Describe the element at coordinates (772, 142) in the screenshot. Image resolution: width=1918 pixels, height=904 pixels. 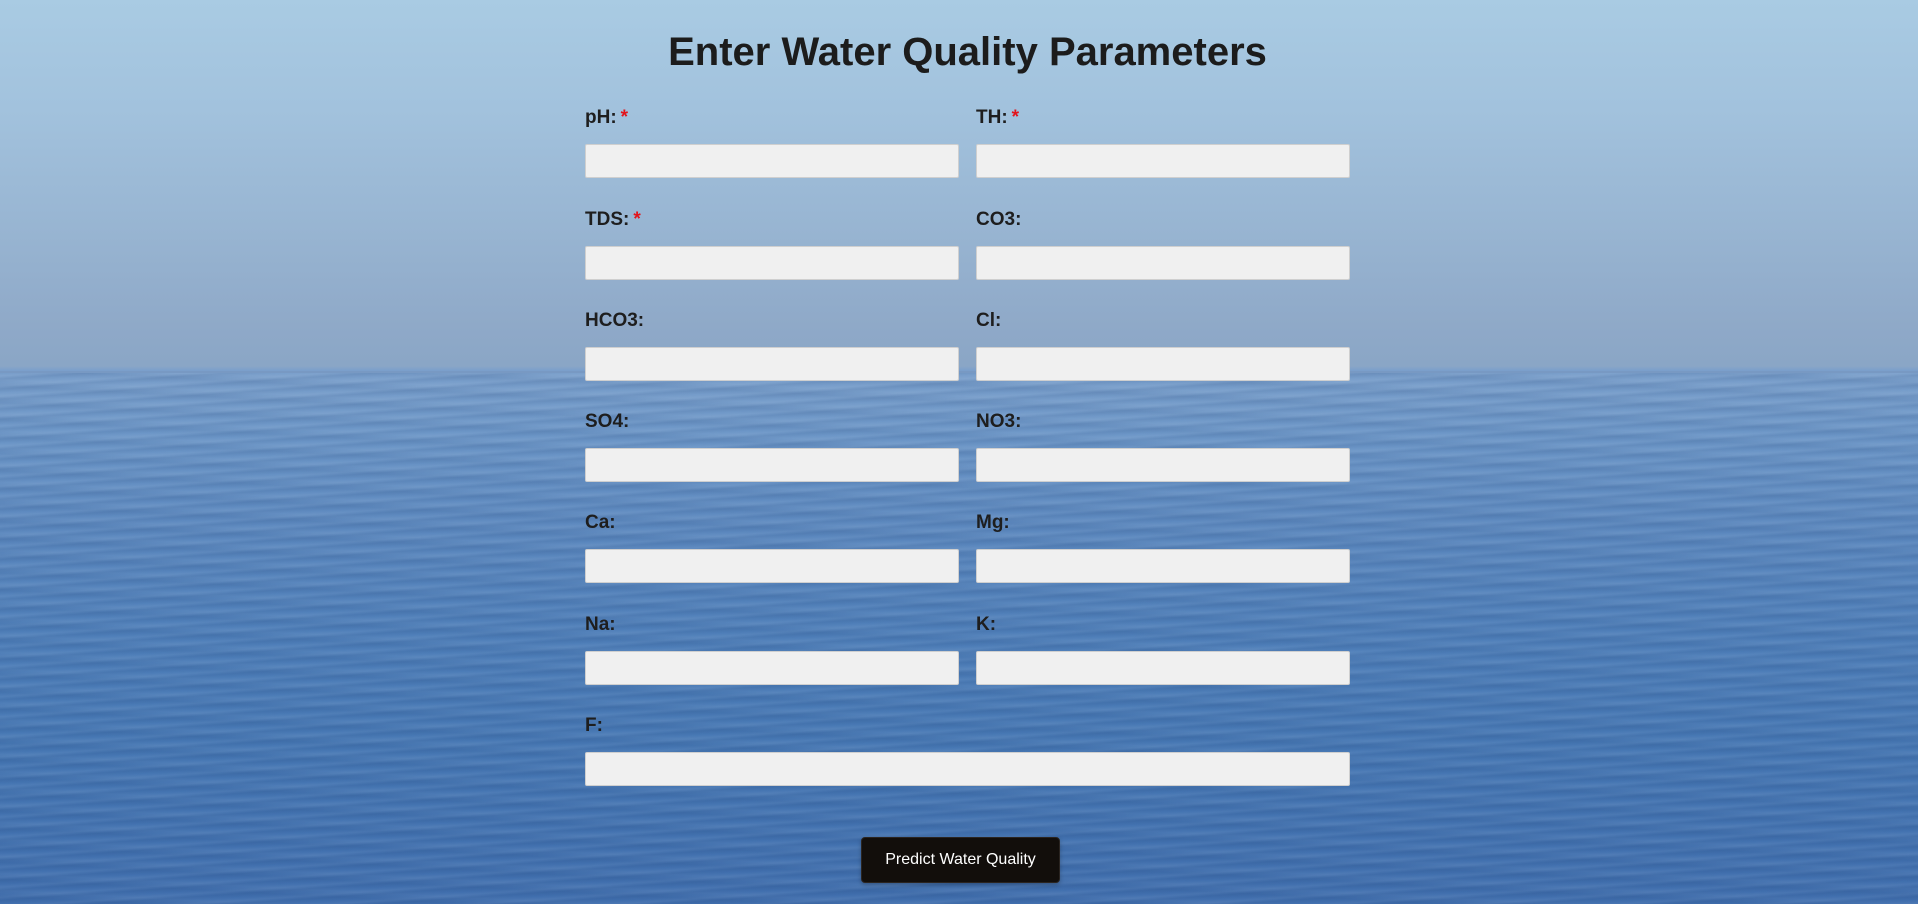
I see `field-ph: pH: *` at that location.